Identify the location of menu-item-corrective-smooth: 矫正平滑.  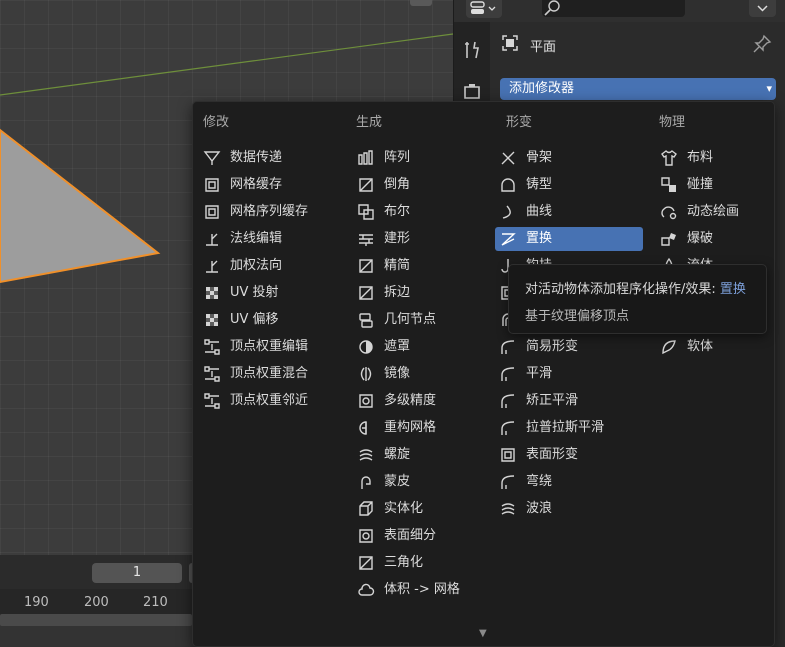
(569, 401).